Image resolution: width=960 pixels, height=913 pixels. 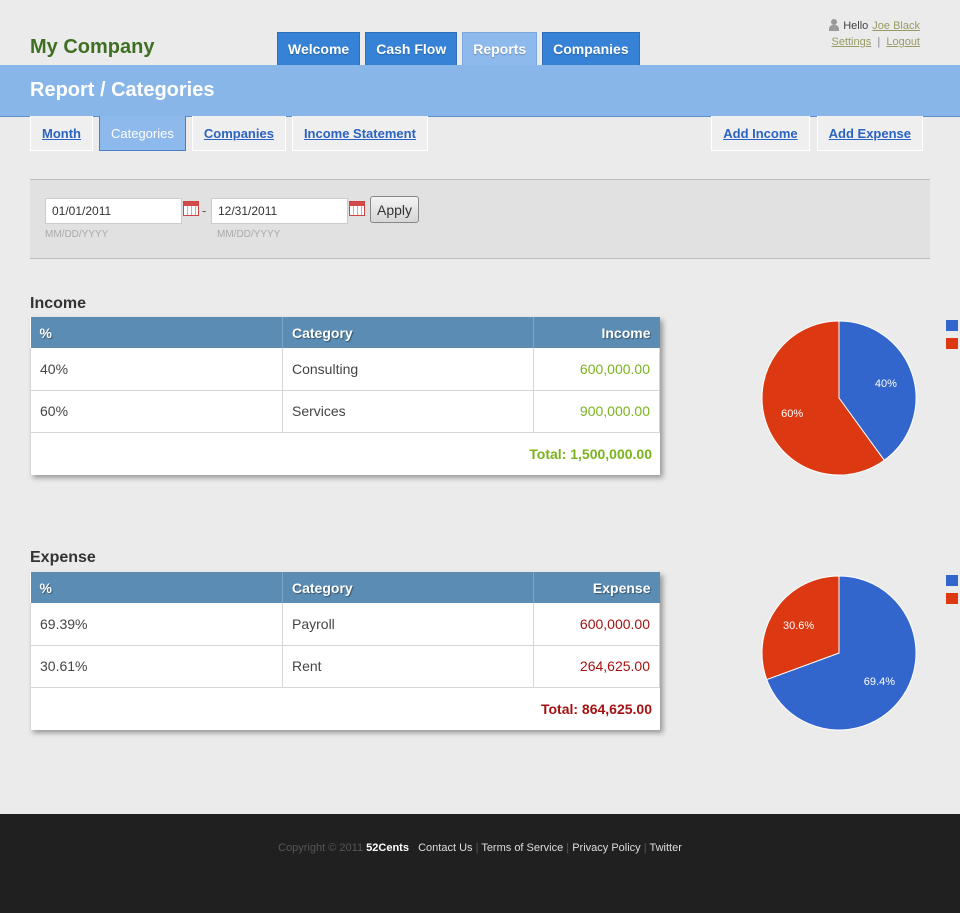 What do you see at coordinates (394, 209) in the screenshot?
I see `apply-button: Apply` at bounding box center [394, 209].